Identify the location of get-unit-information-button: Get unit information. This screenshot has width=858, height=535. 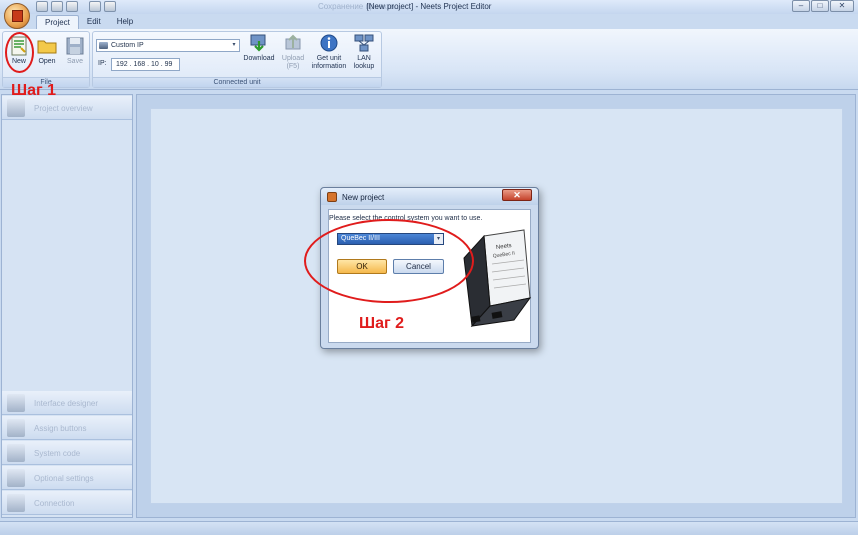
(329, 52).